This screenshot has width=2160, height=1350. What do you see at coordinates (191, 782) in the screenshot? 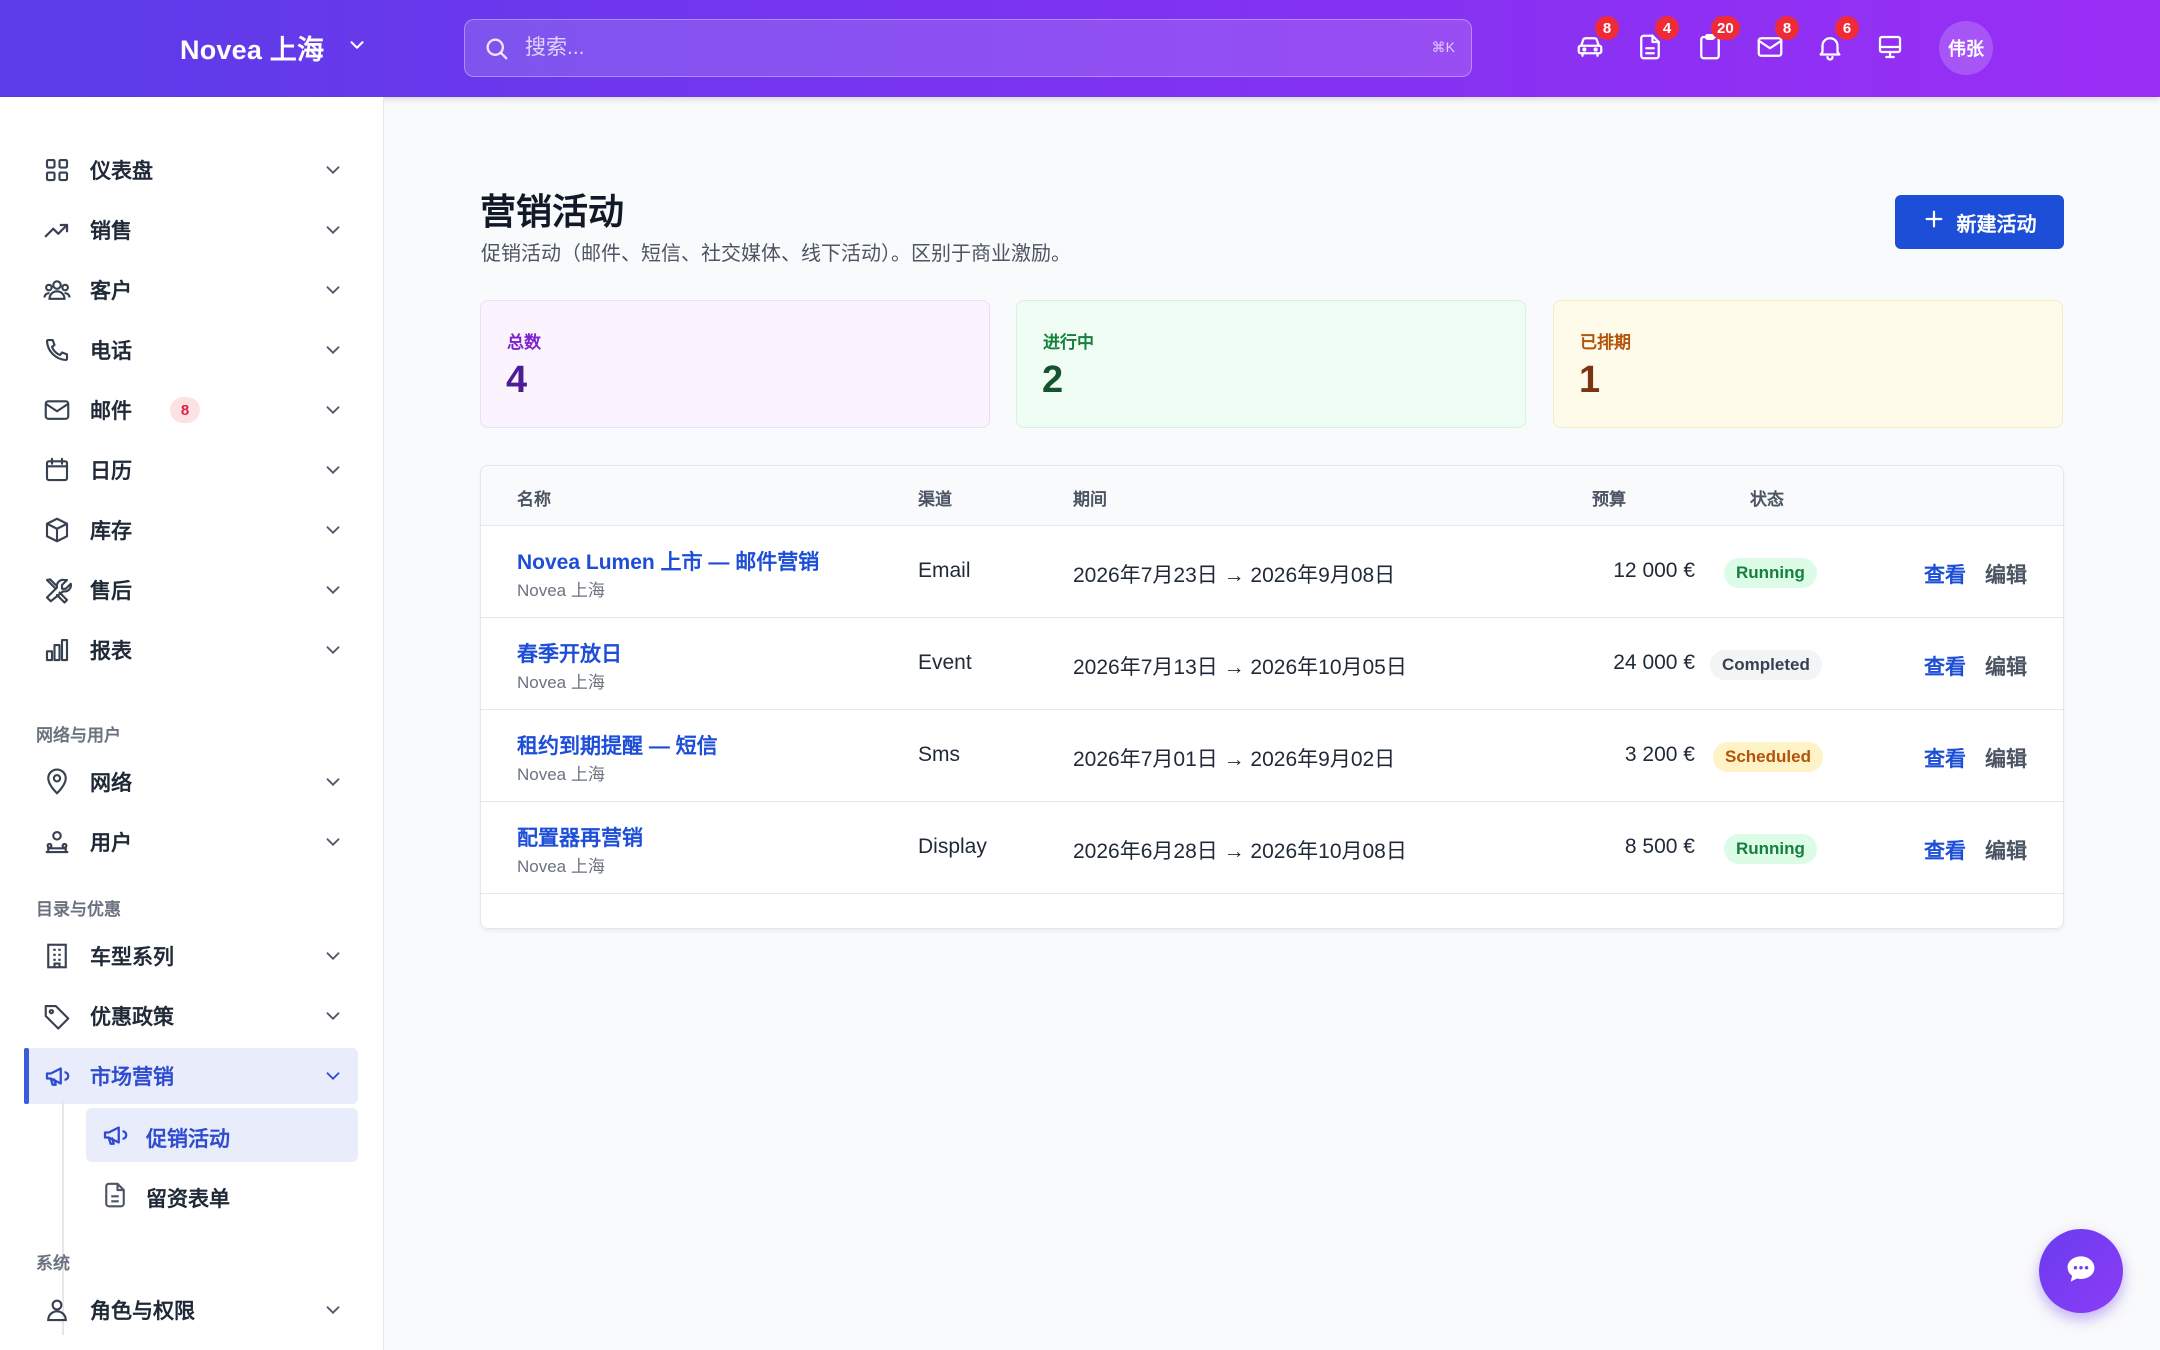
I see `sidebar-item-network: 网络` at bounding box center [191, 782].